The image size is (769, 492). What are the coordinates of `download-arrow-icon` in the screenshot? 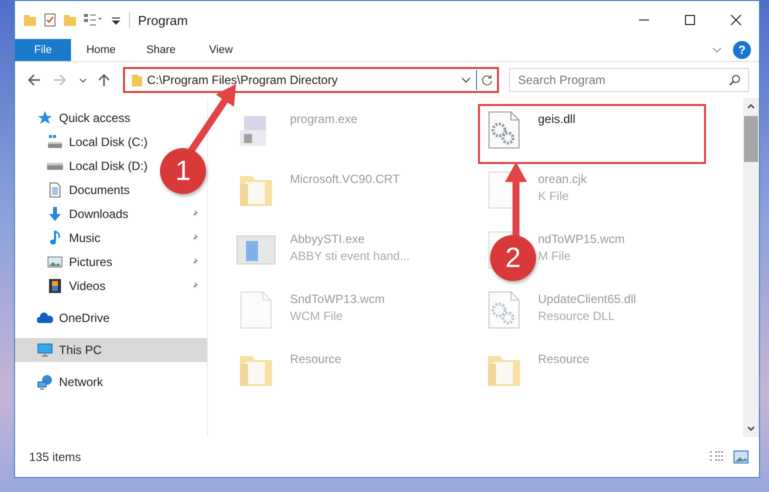 It's located at (55, 214).